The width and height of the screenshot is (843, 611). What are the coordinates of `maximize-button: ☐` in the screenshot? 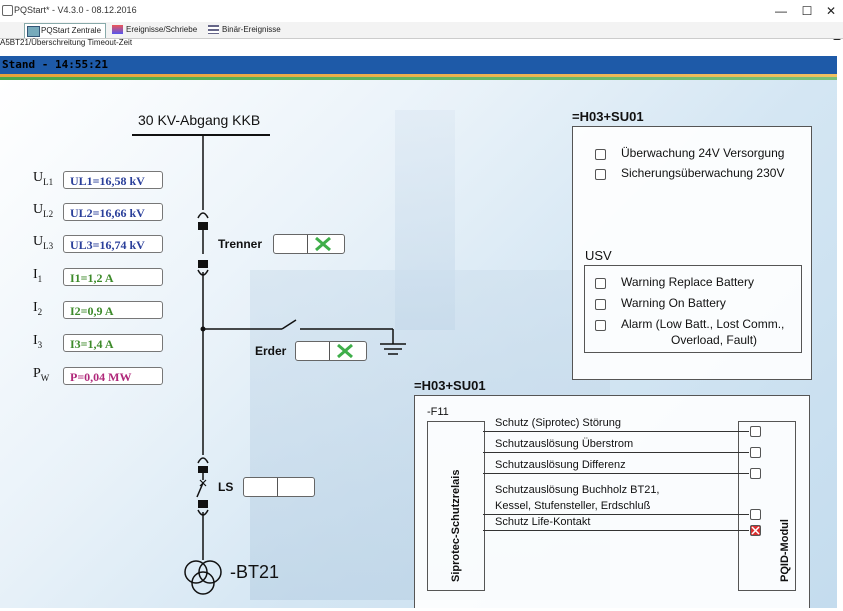 It's located at (807, 11).